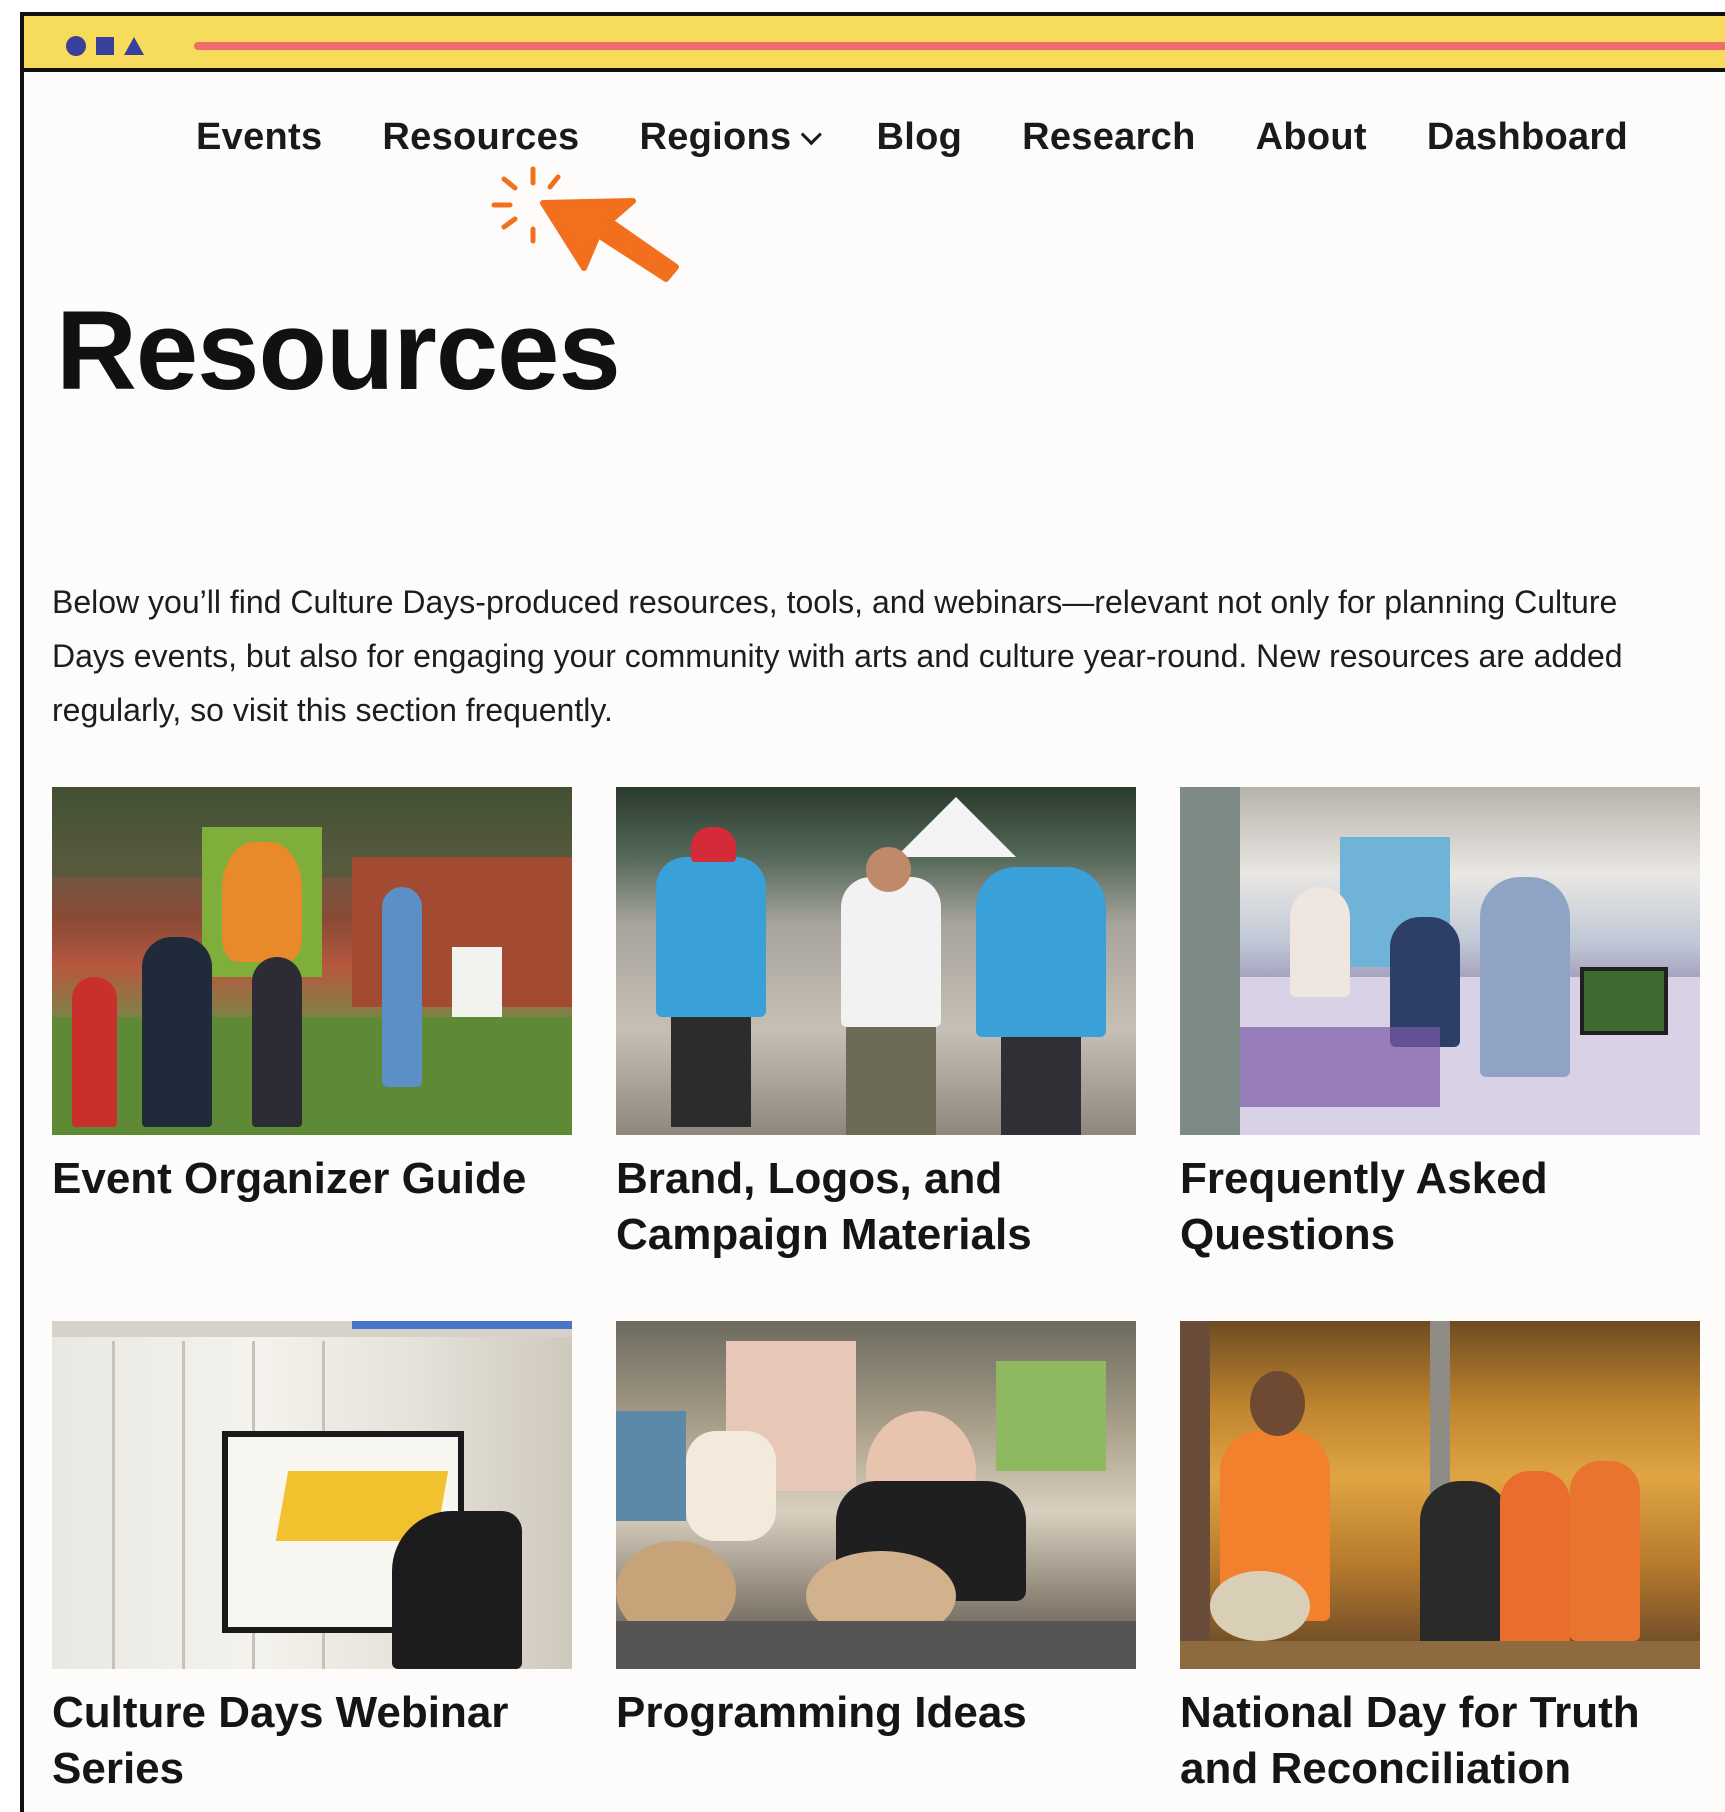 The width and height of the screenshot is (1725, 1812). I want to click on card-title: Culture Days Webinar Series, so click(312, 1741).